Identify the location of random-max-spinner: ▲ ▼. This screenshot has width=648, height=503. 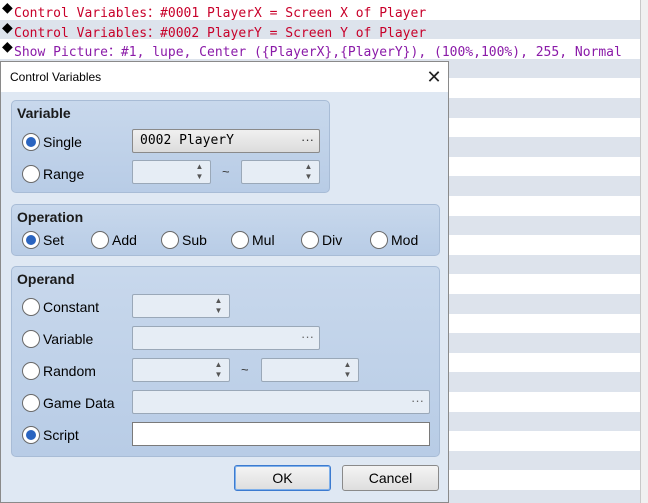
(310, 370).